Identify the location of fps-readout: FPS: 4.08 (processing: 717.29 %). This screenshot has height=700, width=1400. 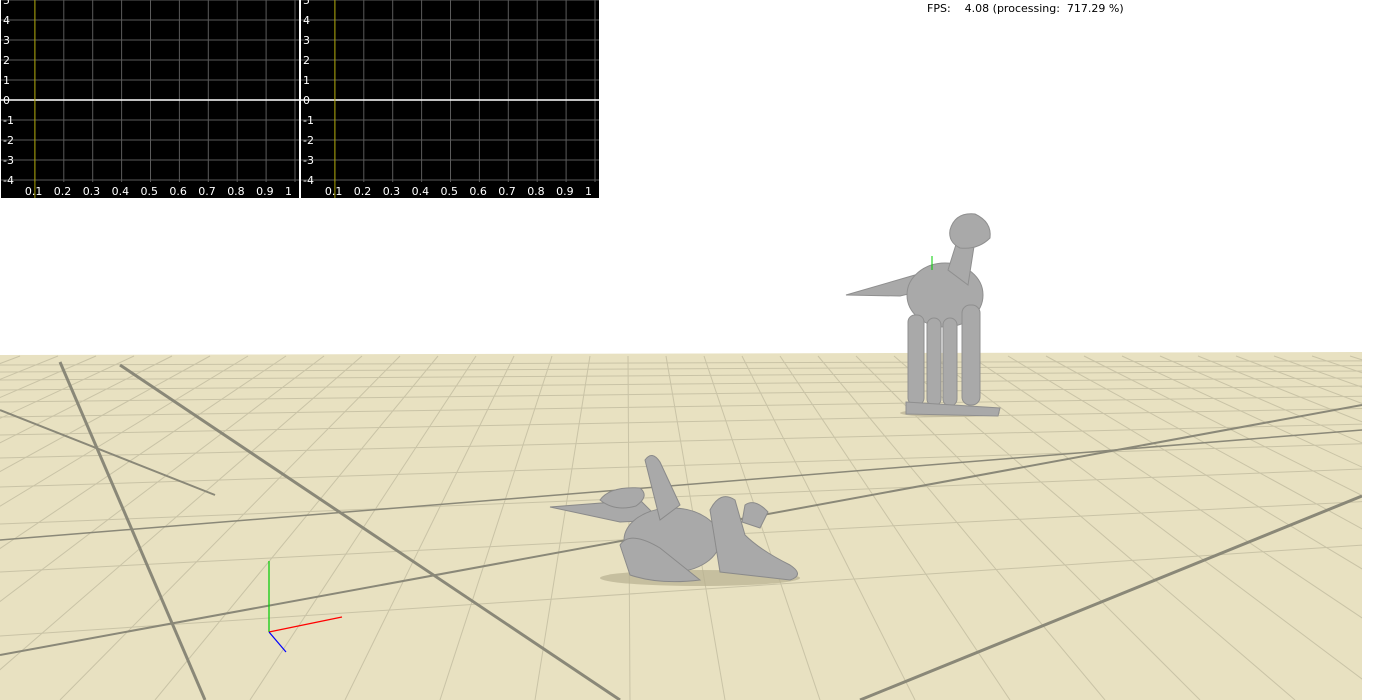
(1025, 8).